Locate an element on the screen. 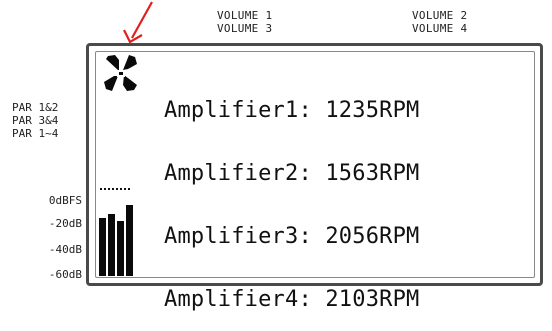  amplifier-1-row: Amplifier1: 1235RPM is located at coordinates (292, 110).